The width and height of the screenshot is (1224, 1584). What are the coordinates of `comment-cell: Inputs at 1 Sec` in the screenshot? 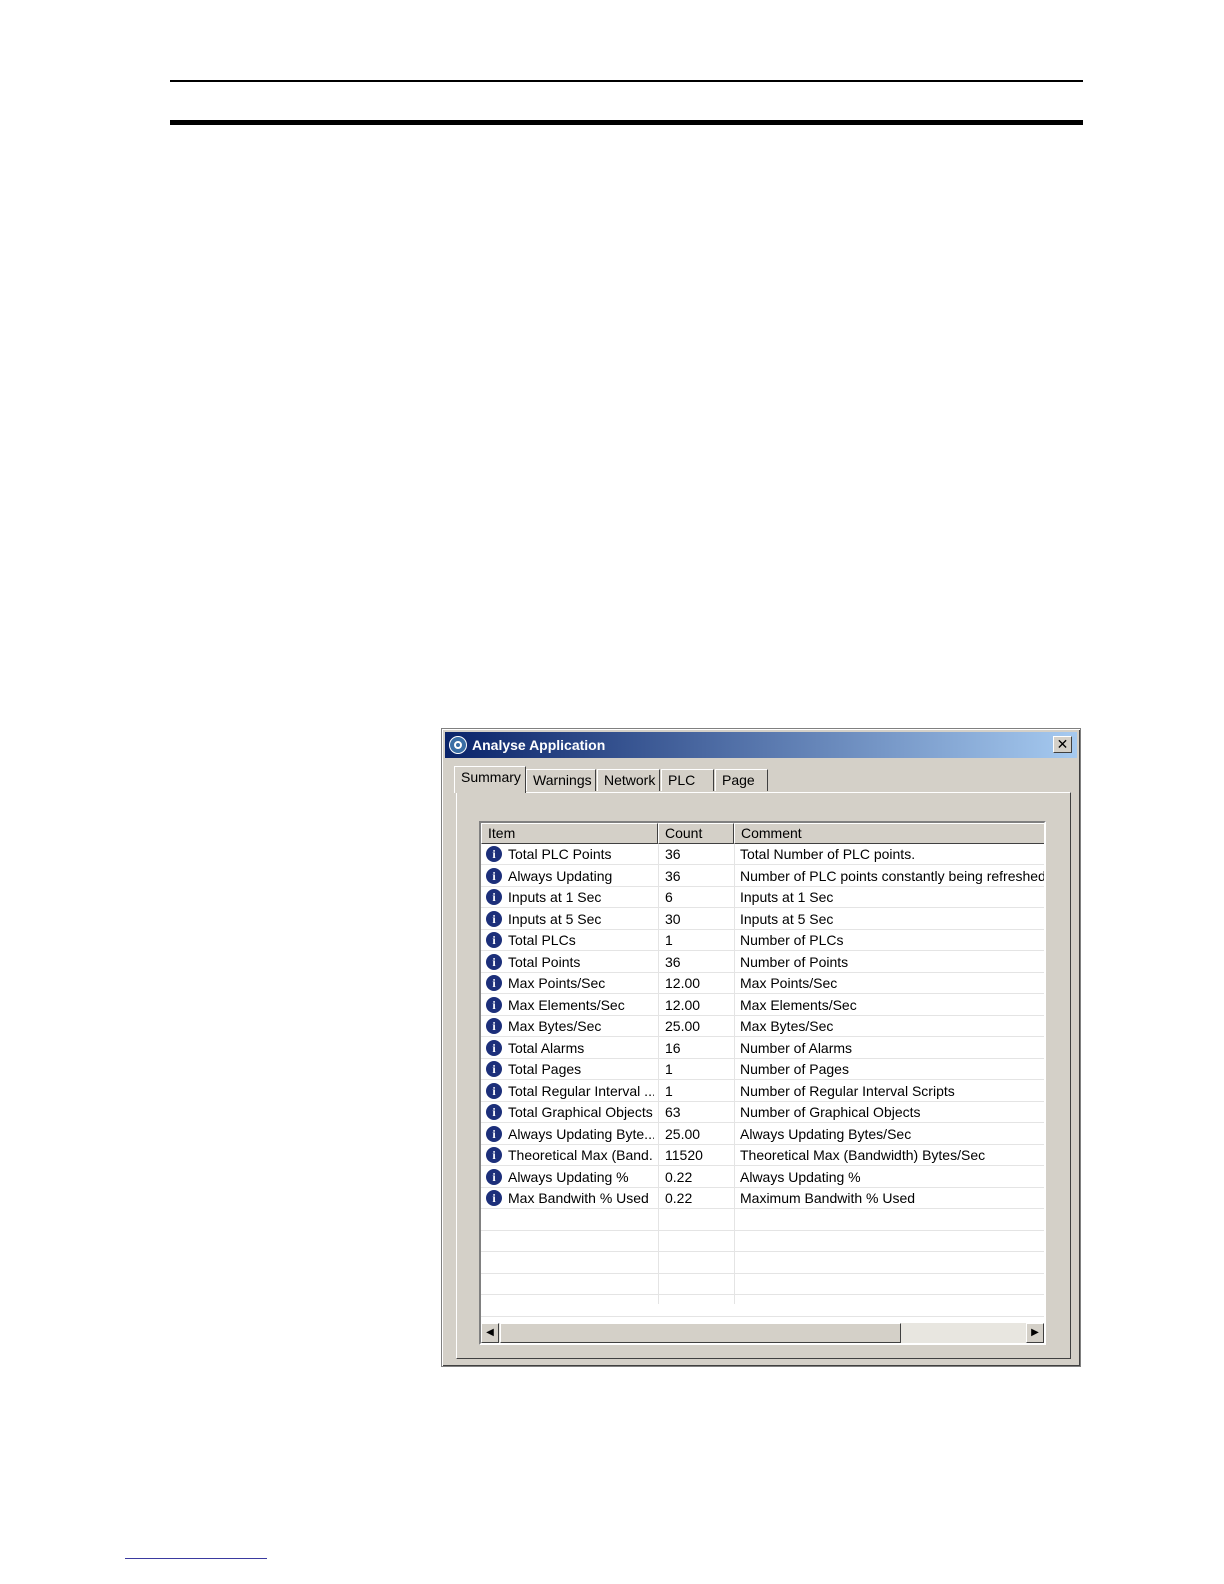 It's located at (787, 897).